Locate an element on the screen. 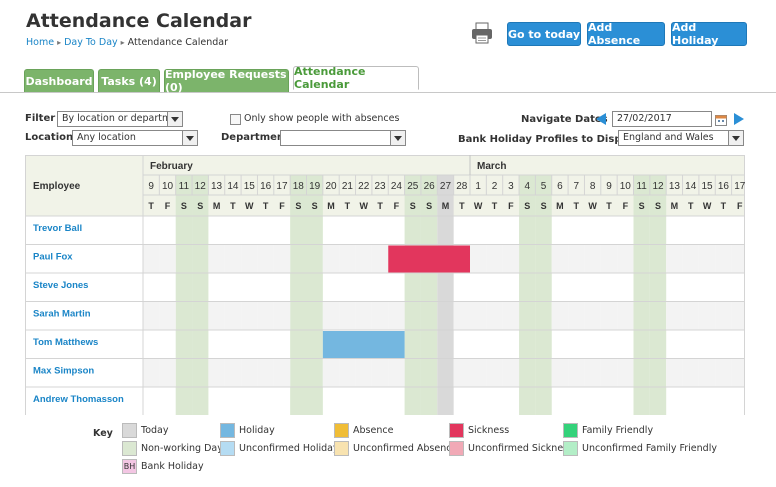 This screenshot has height=487, width=776. key-label: Unconfirmed Absence is located at coordinates (405, 448).